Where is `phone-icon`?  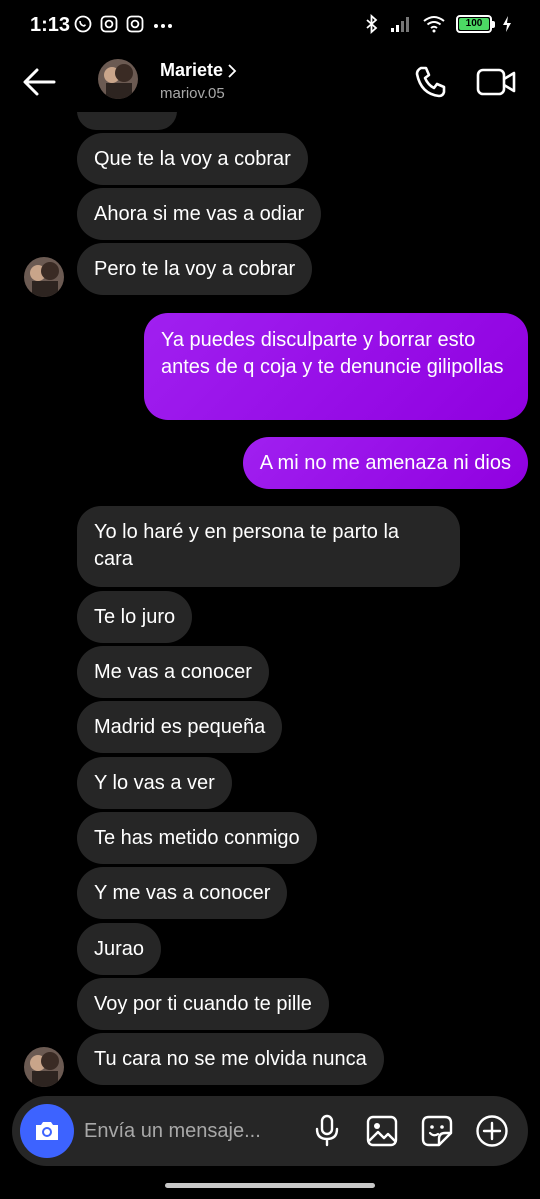 phone-icon is located at coordinates (430, 82).